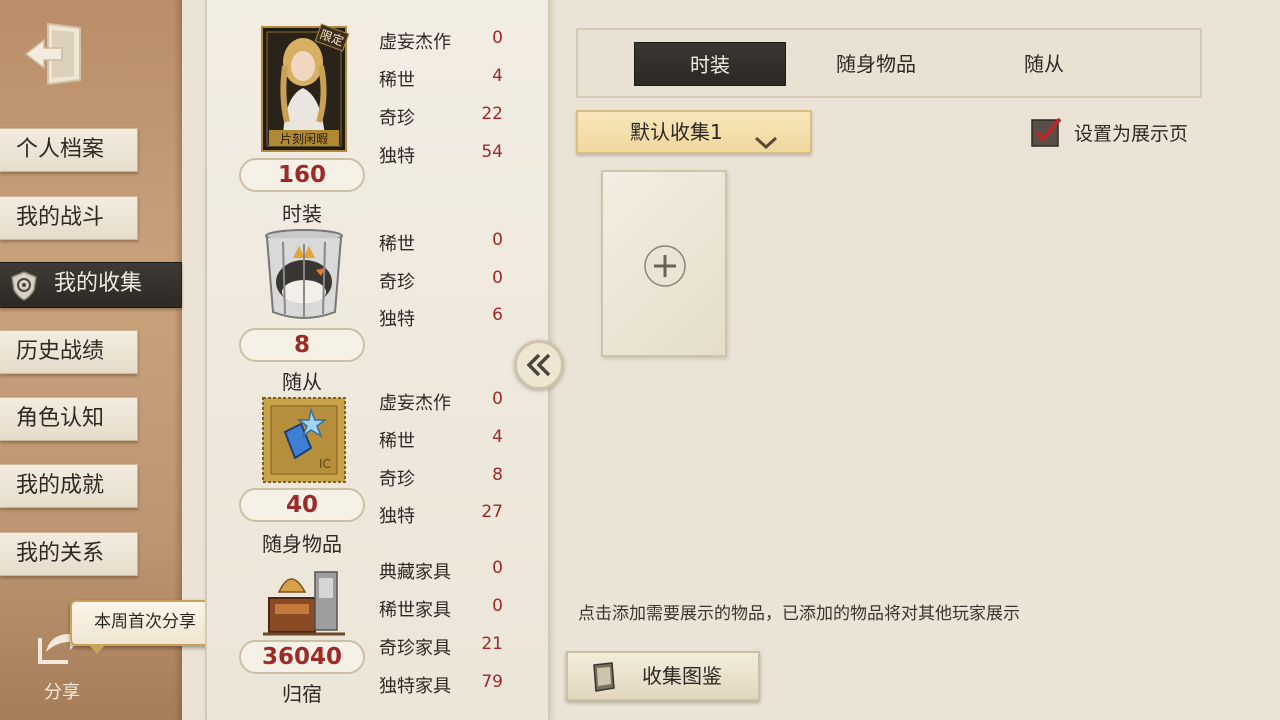 The height and width of the screenshot is (720, 1280). I want to click on stat-name: 稀世家具, so click(415, 610).